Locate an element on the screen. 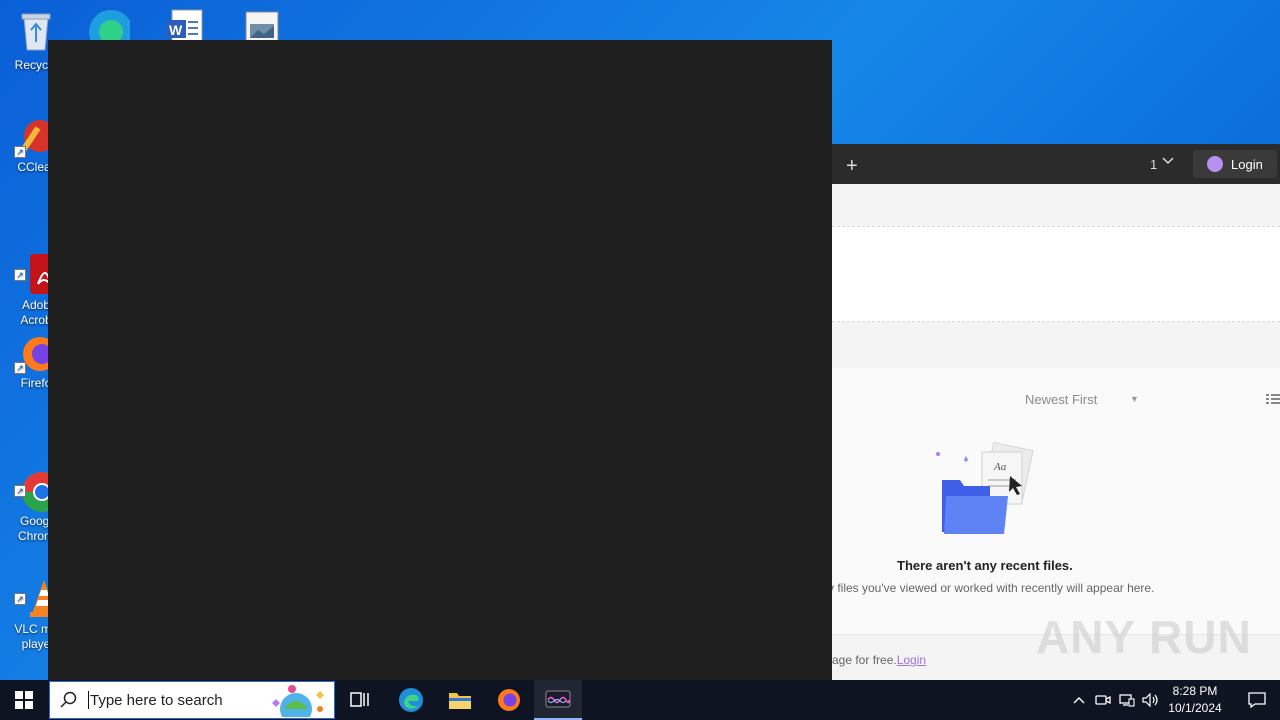 The height and width of the screenshot is (720, 1280). toolbar-band is located at coordinates (1056, 205).